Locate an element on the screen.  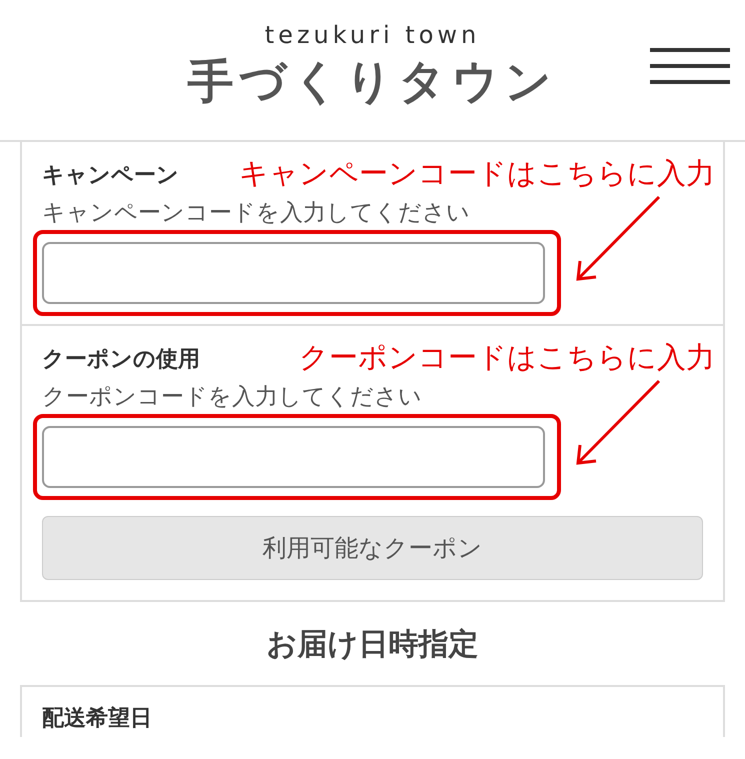
field-label: 配送希望日 is located at coordinates (97, 719).